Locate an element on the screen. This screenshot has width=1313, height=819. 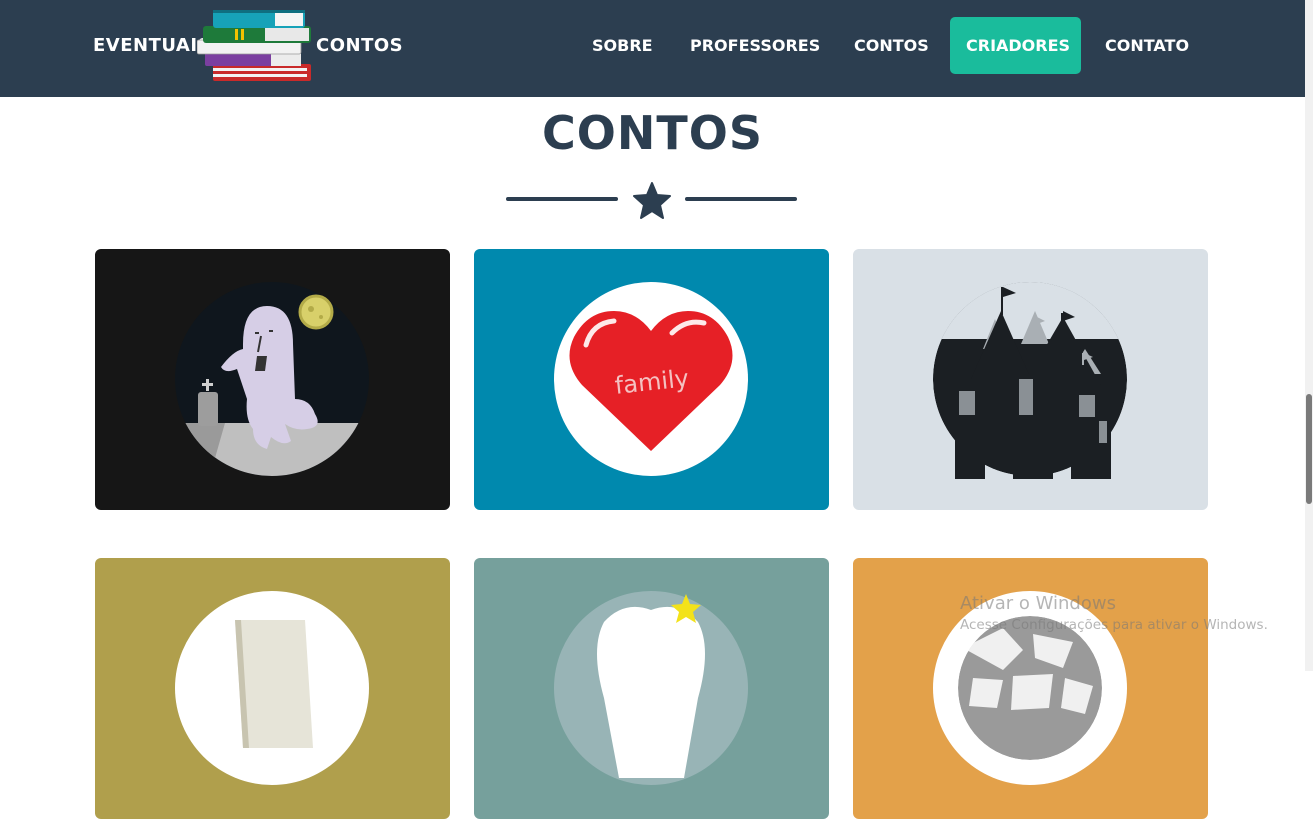
castle-icon is located at coordinates (1030, 380).